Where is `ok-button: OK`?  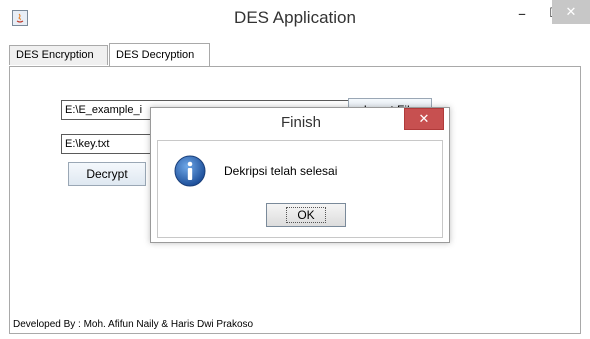
ok-button: OK is located at coordinates (306, 215).